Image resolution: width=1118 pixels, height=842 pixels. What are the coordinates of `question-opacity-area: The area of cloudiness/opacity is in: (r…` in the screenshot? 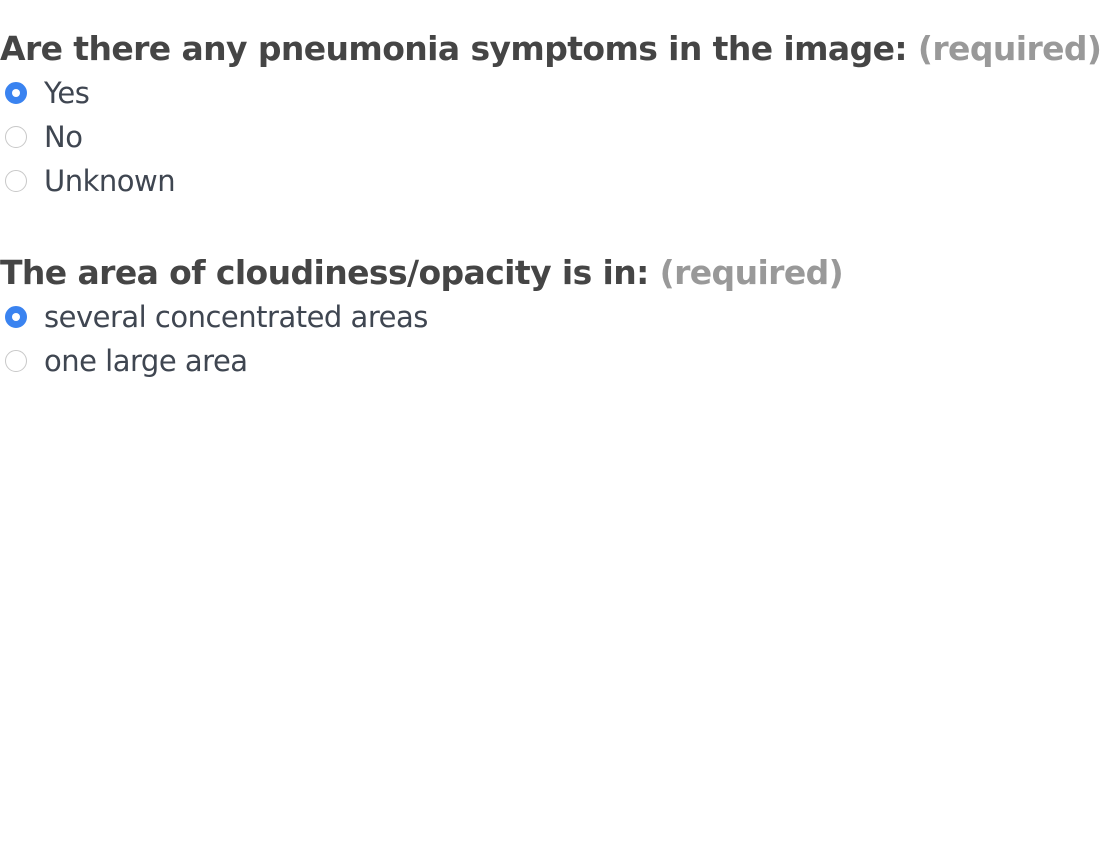 It's located at (422, 317).